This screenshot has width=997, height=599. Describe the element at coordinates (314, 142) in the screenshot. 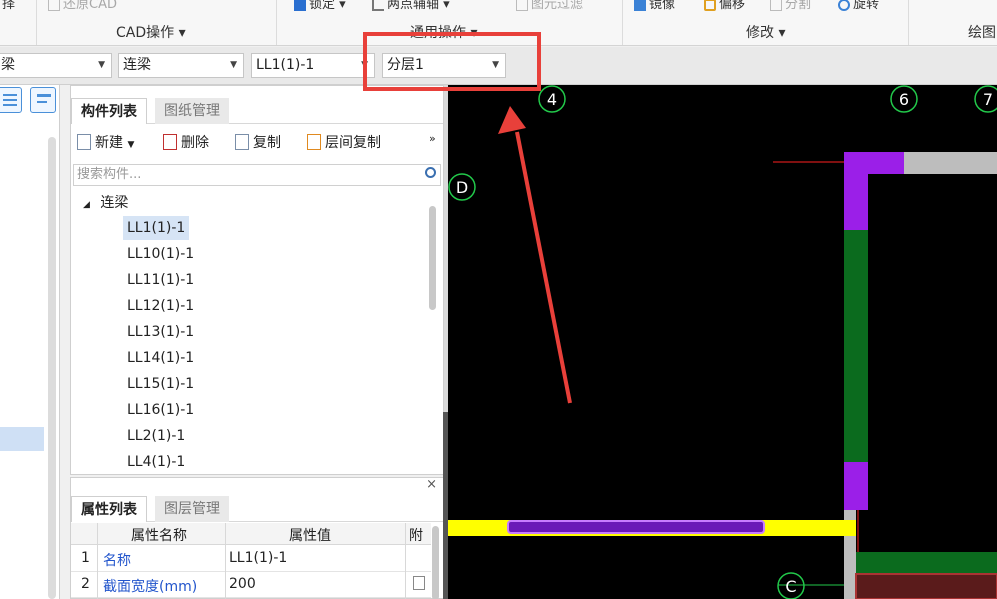

I see `floor-copy-icon` at that location.